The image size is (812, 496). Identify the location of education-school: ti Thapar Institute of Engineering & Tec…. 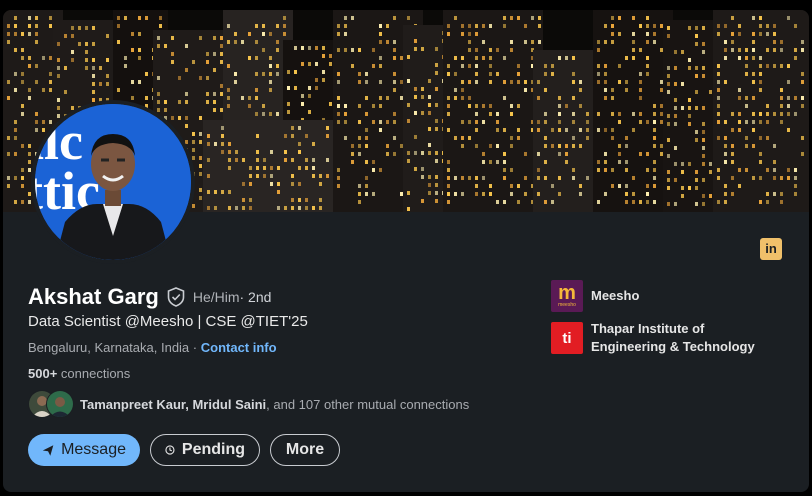
(653, 338).